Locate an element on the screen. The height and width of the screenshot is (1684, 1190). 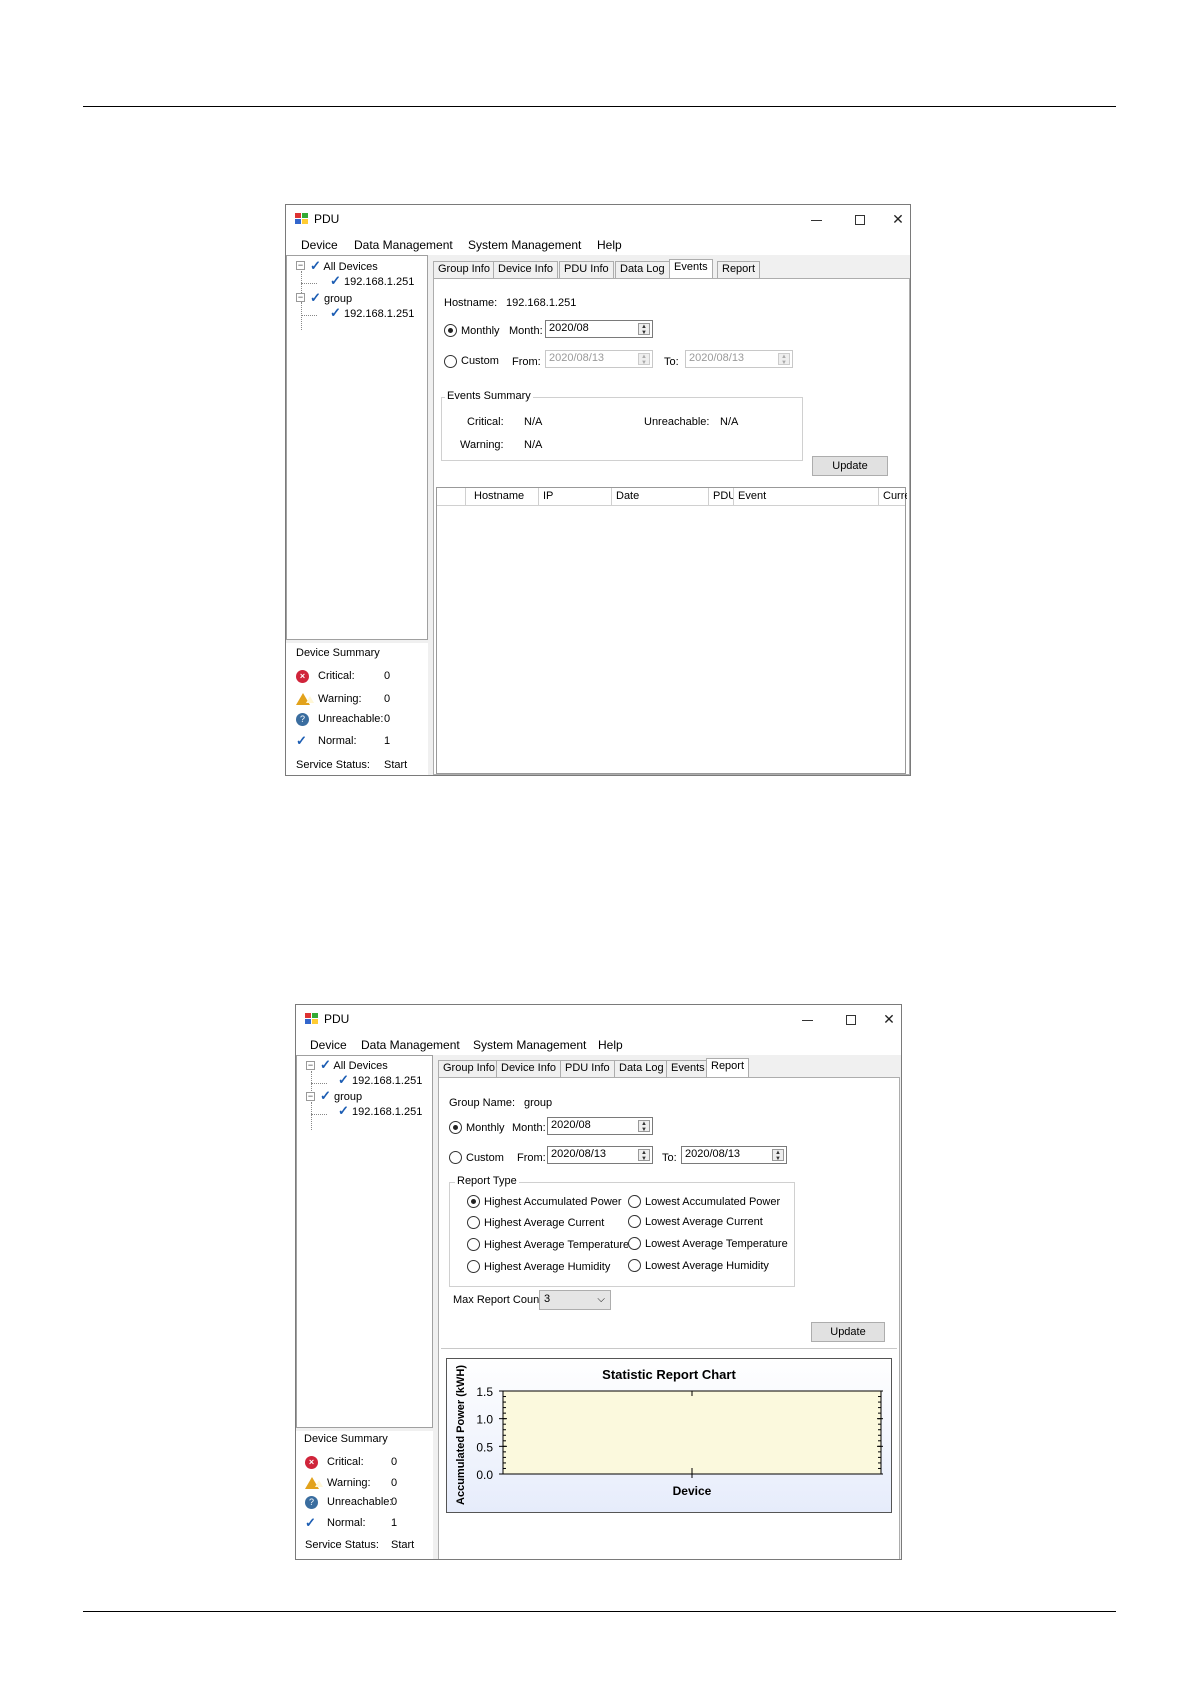
lowest-average-current-radio is located at coordinates (634, 1221).